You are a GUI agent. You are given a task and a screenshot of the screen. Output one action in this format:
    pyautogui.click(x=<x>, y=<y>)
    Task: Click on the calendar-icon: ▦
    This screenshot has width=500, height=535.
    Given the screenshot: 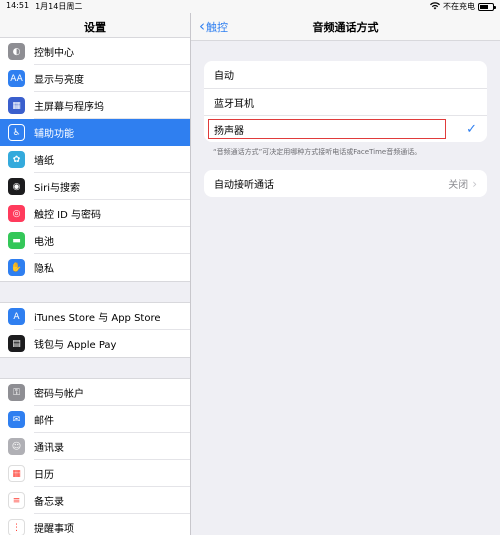 What is the action you would take?
    pyautogui.click(x=16, y=473)
    